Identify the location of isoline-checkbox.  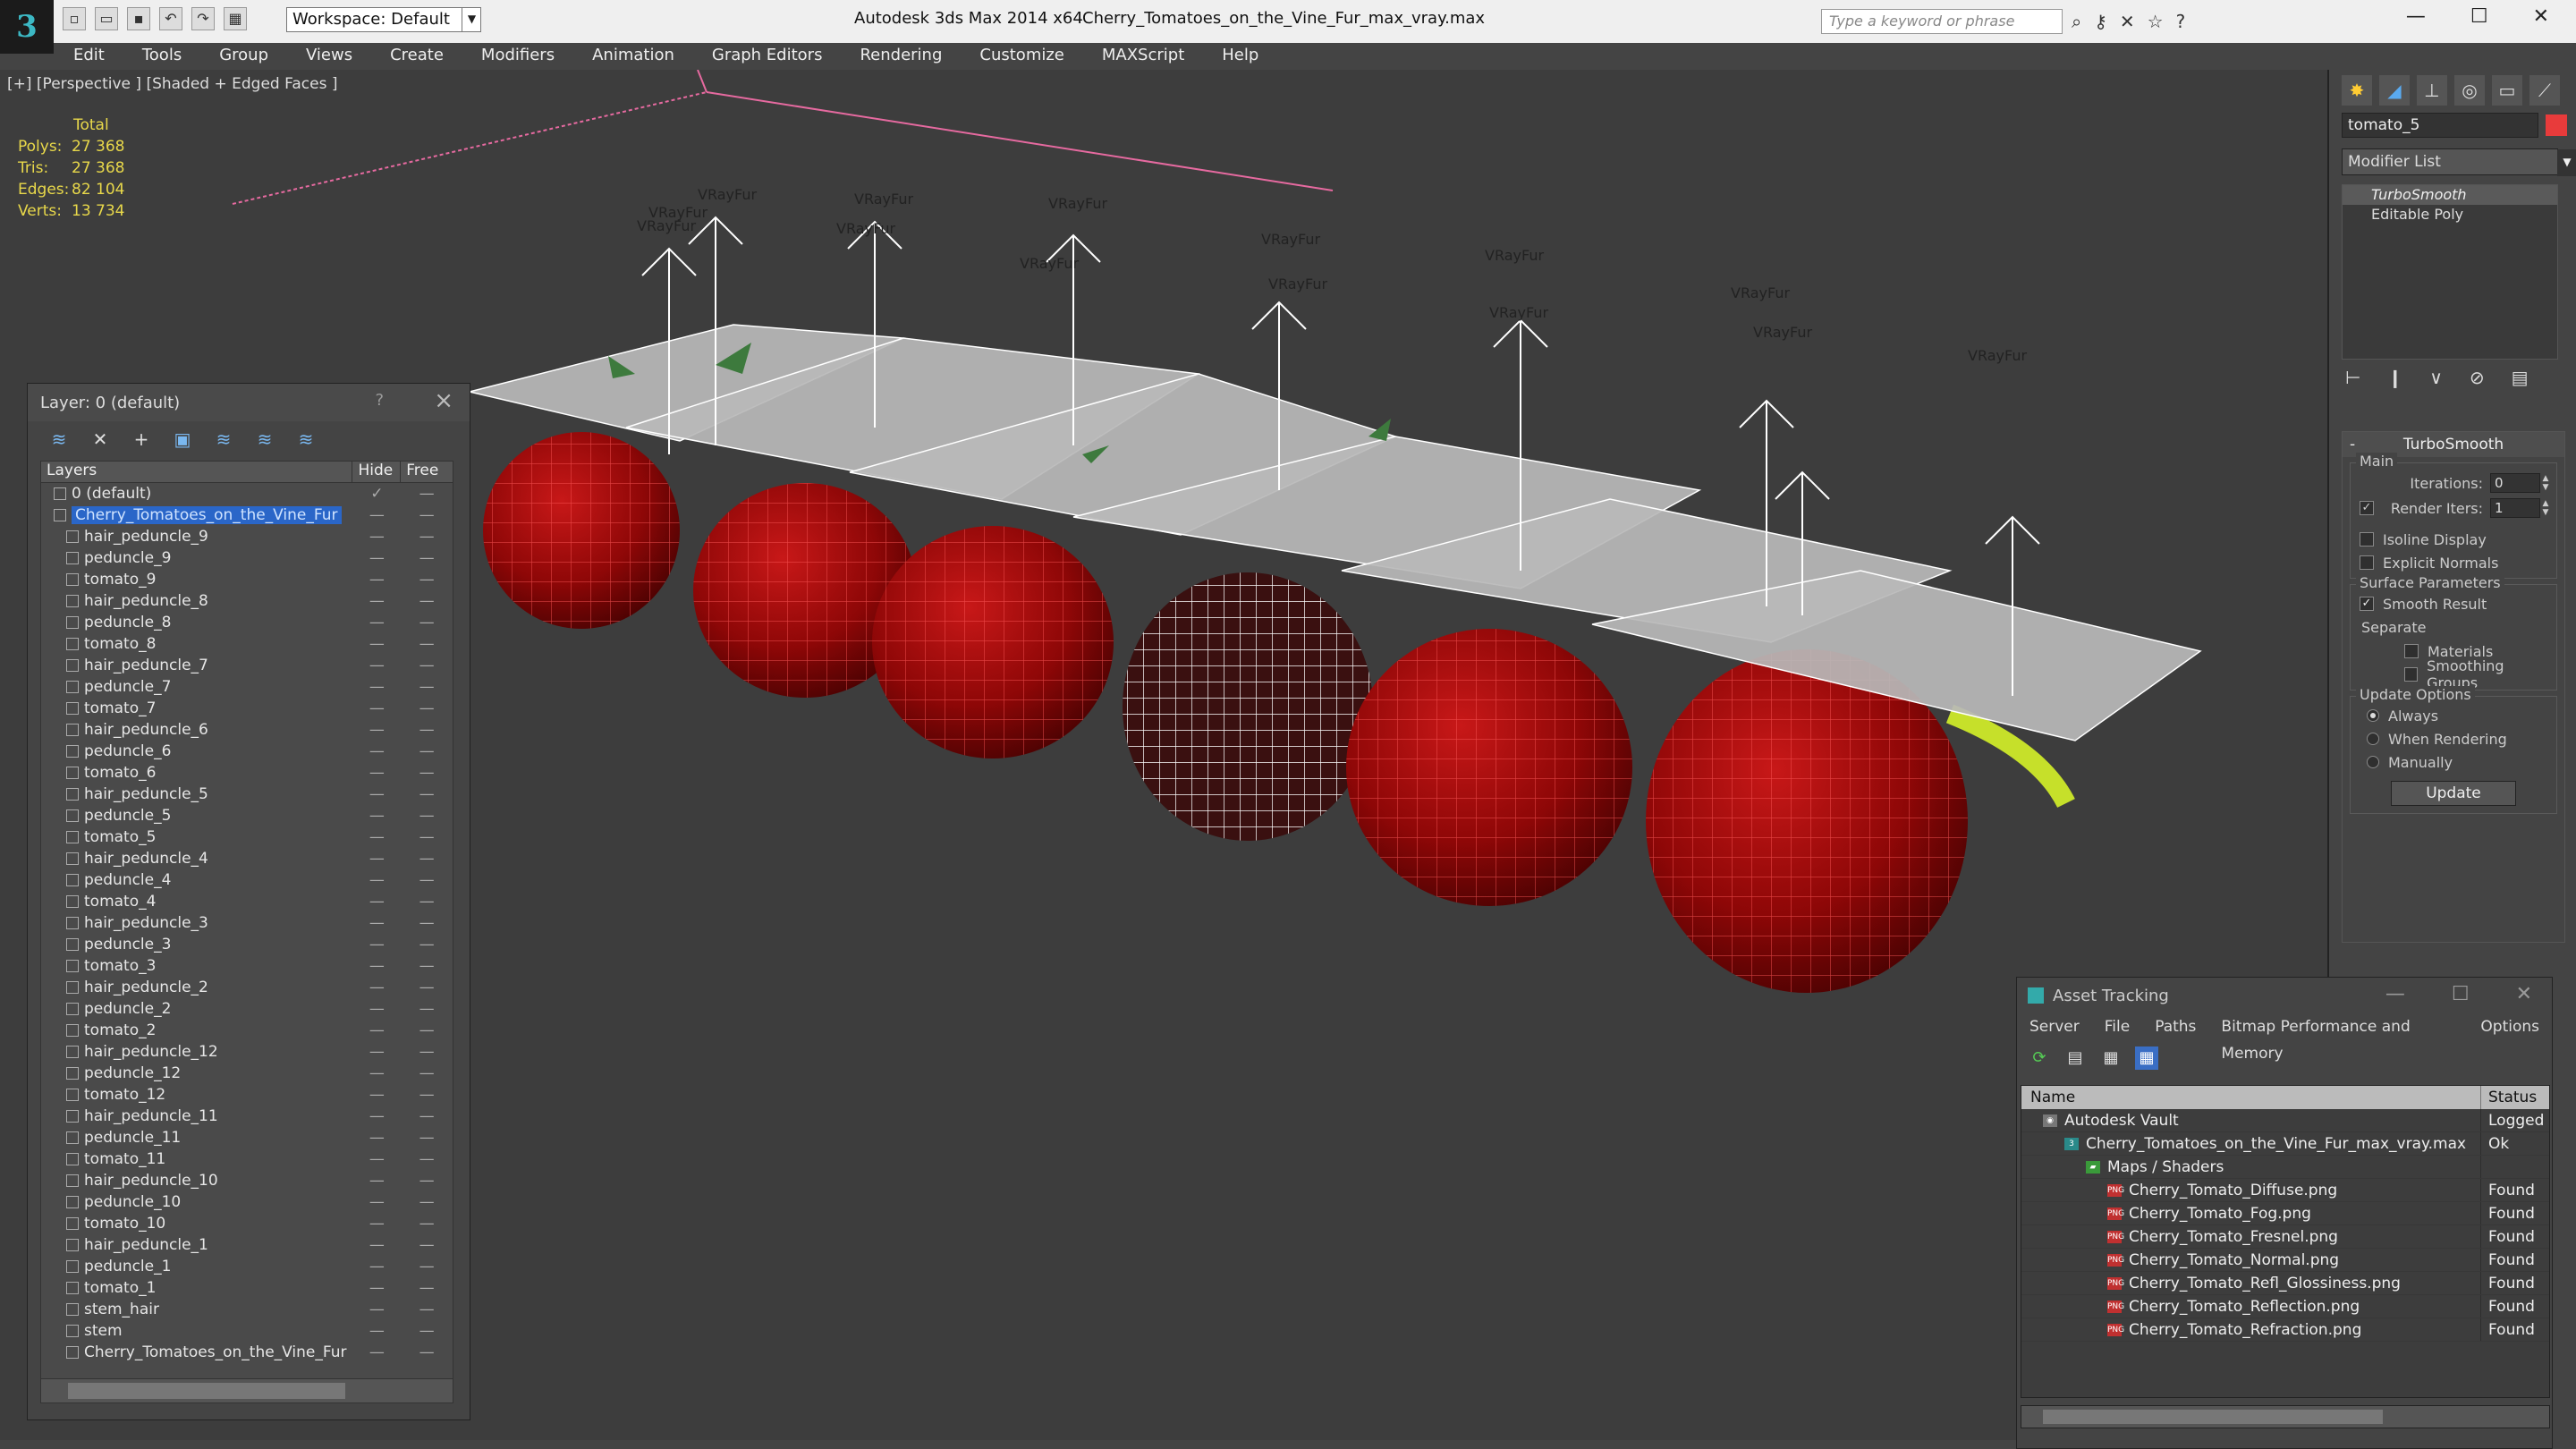
(2367, 539).